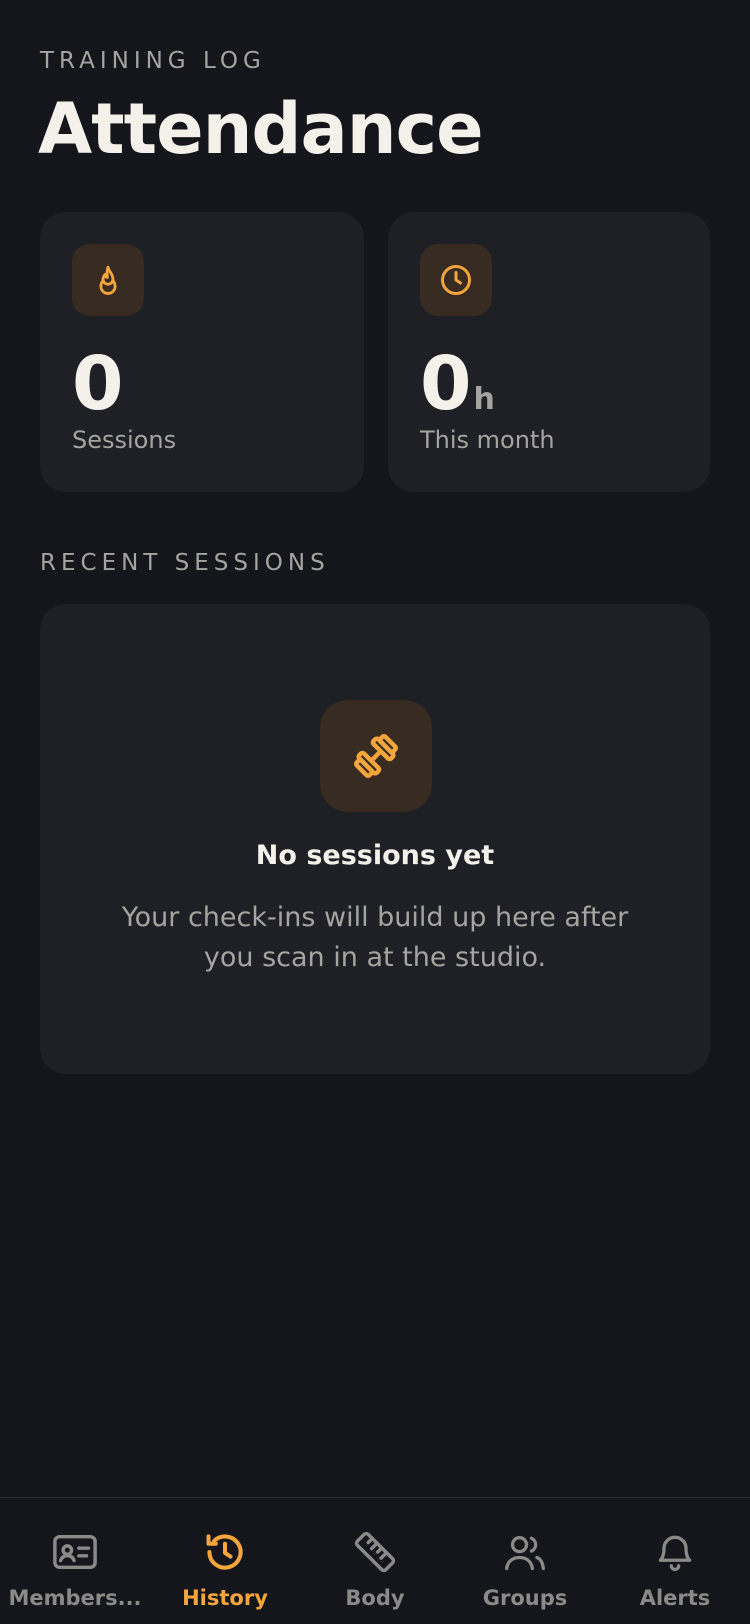 Image resolution: width=750 pixels, height=1624 pixels. I want to click on page-title: Attendance, so click(261, 129).